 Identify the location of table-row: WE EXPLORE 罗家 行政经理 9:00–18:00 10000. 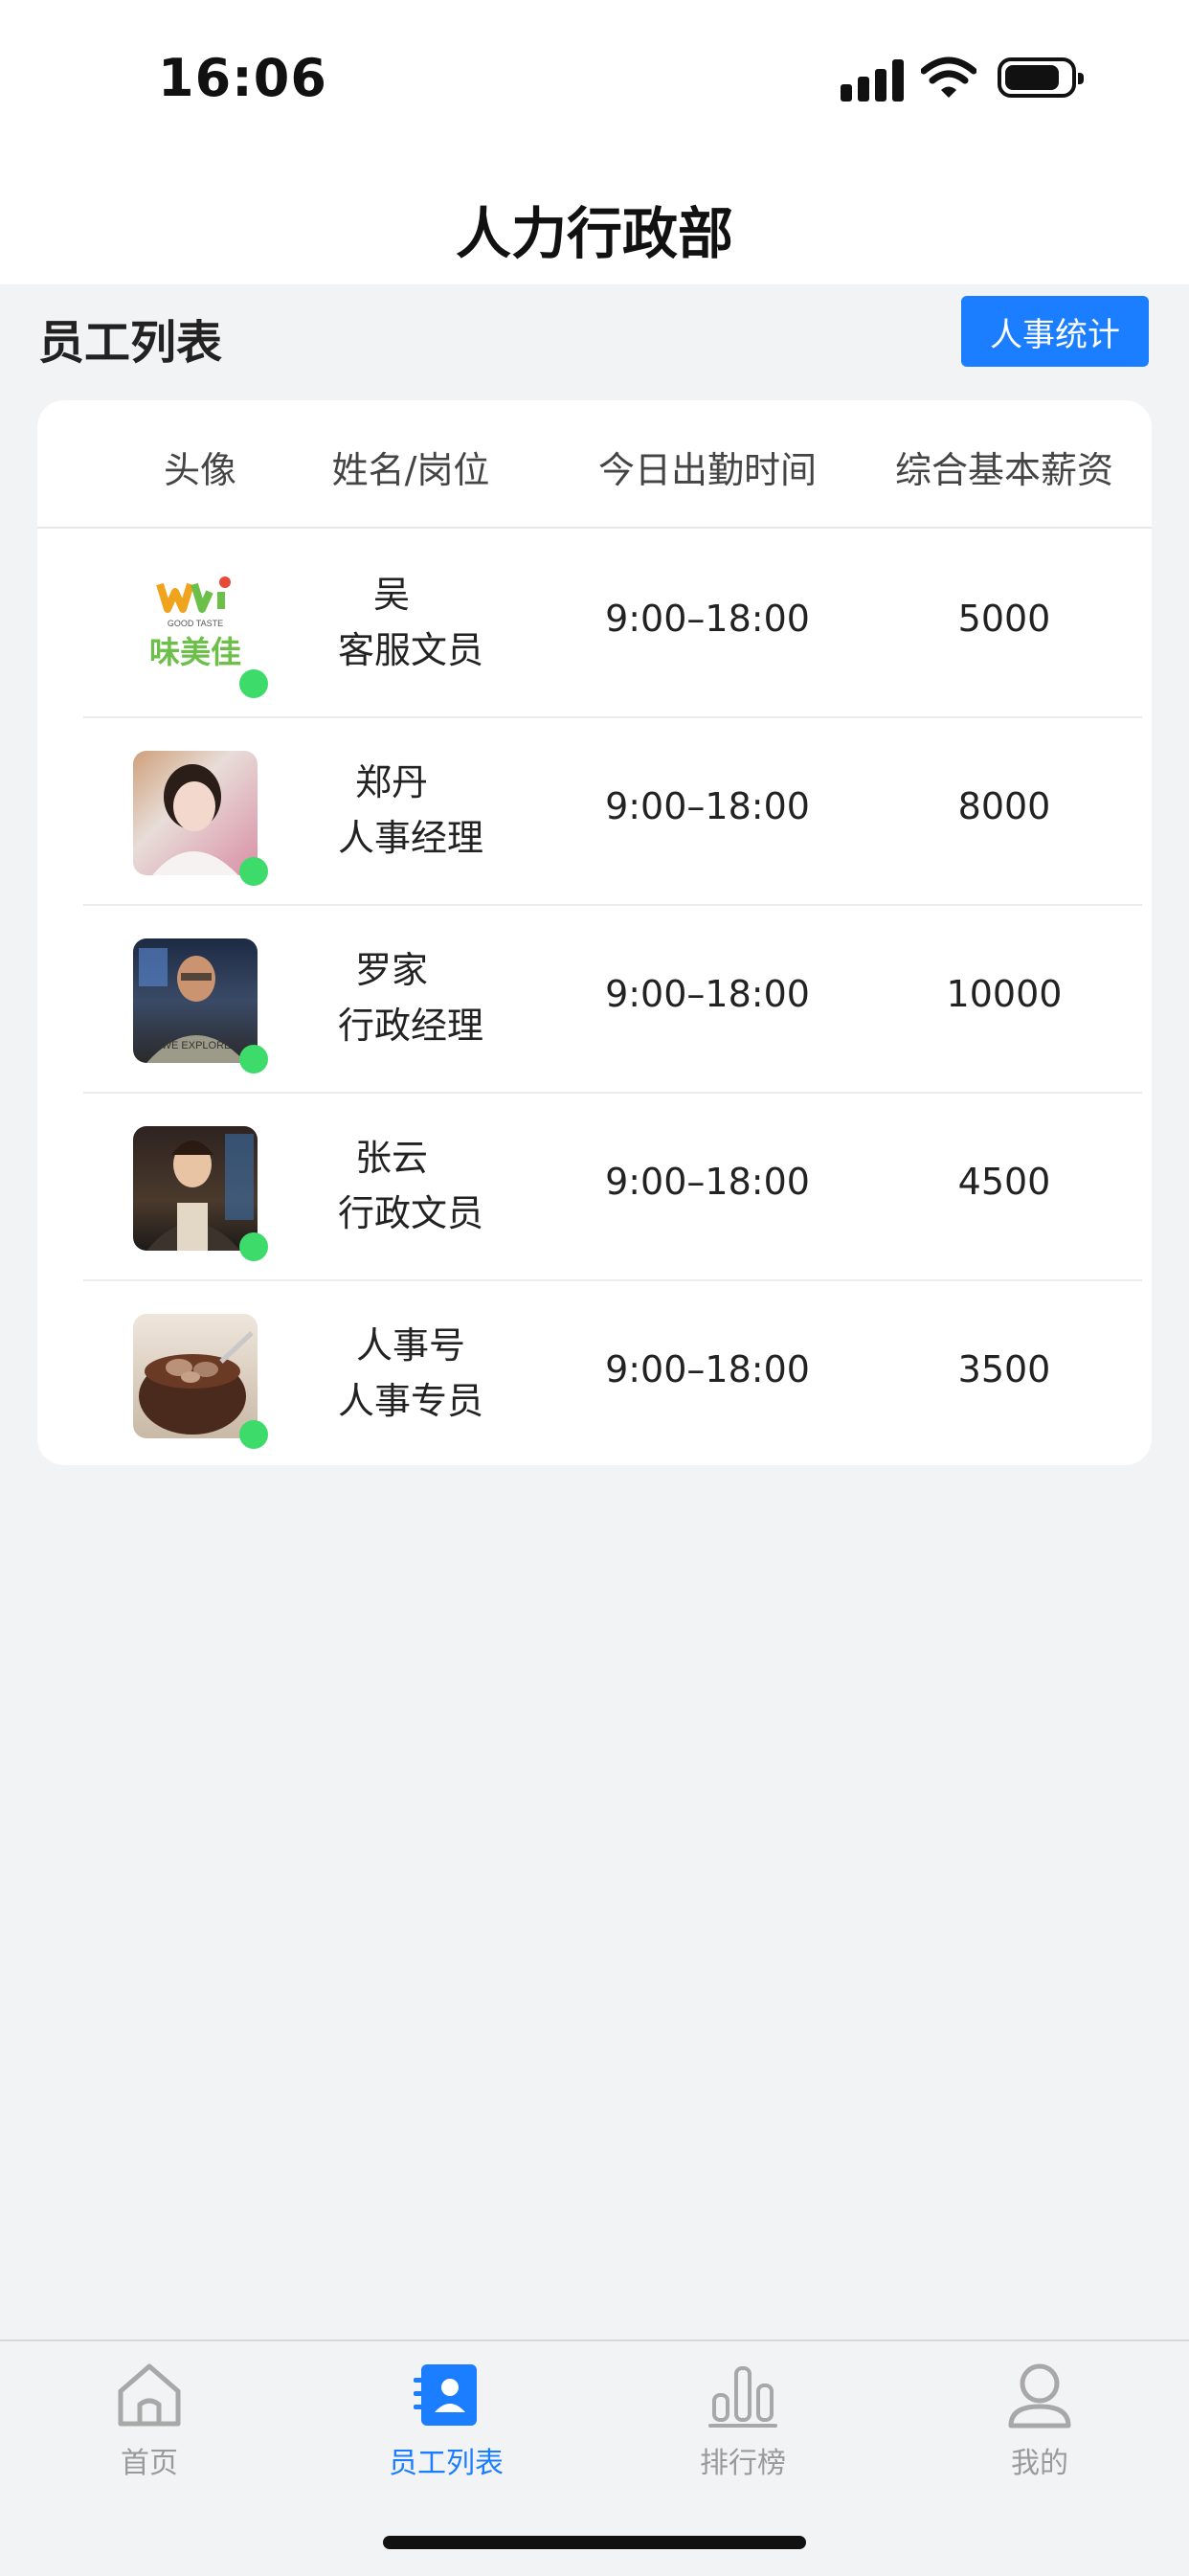
(612, 999).